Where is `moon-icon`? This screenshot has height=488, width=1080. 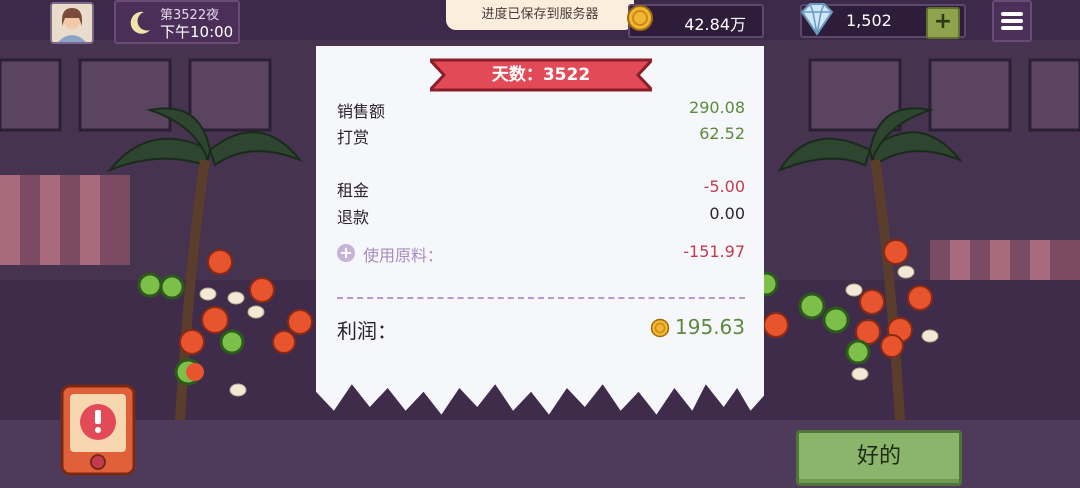 moon-icon is located at coordinates (140, 22).